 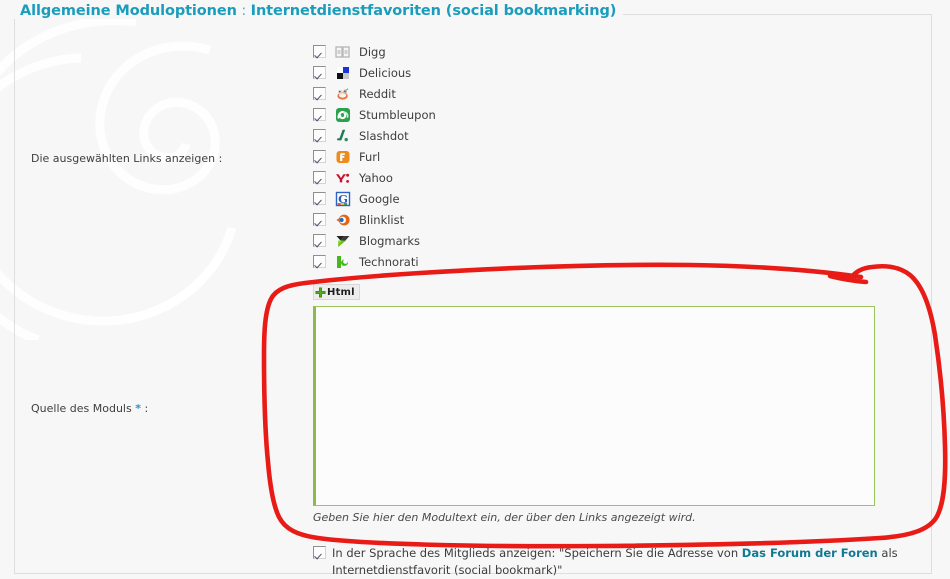 I want to click on service-row-slashdot: Slashdot, so click(x=374, y=135).